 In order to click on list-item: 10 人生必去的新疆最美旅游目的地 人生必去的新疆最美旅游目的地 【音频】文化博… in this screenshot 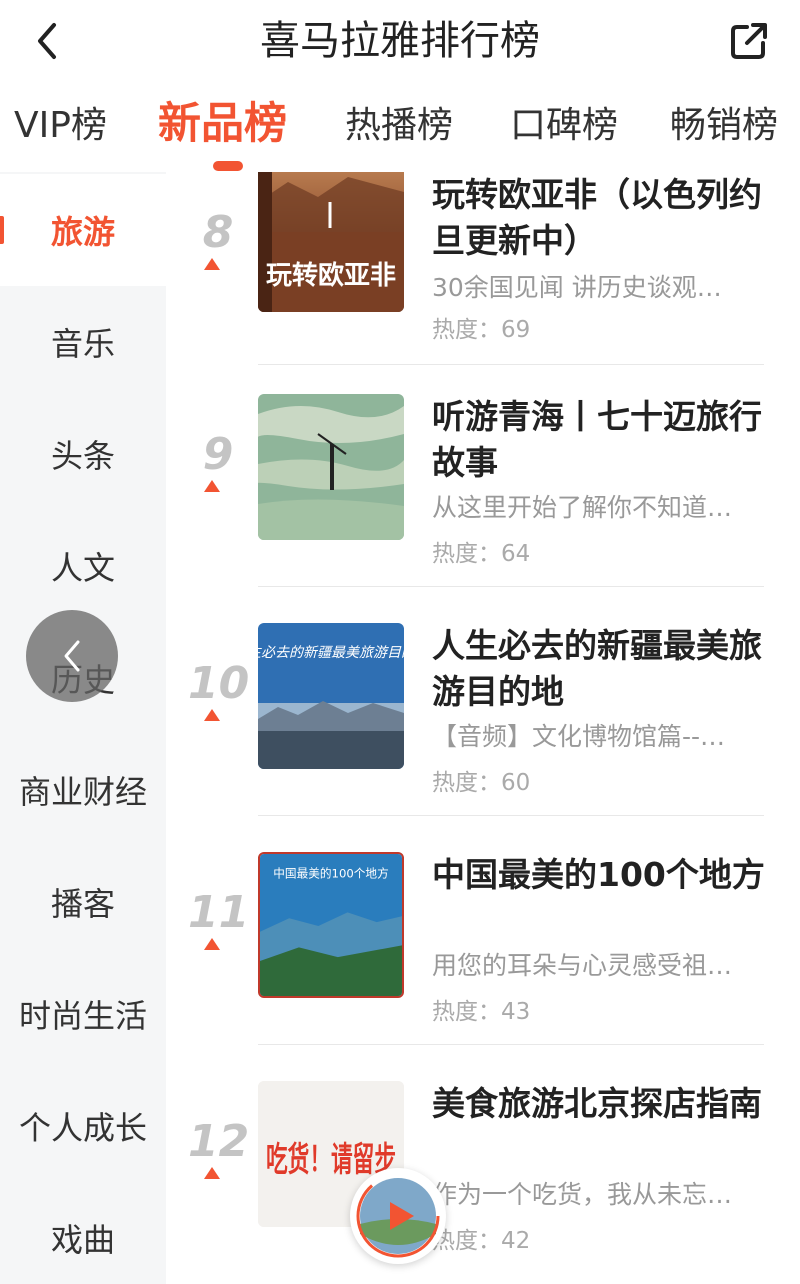, I will do `click(483, 737)`.